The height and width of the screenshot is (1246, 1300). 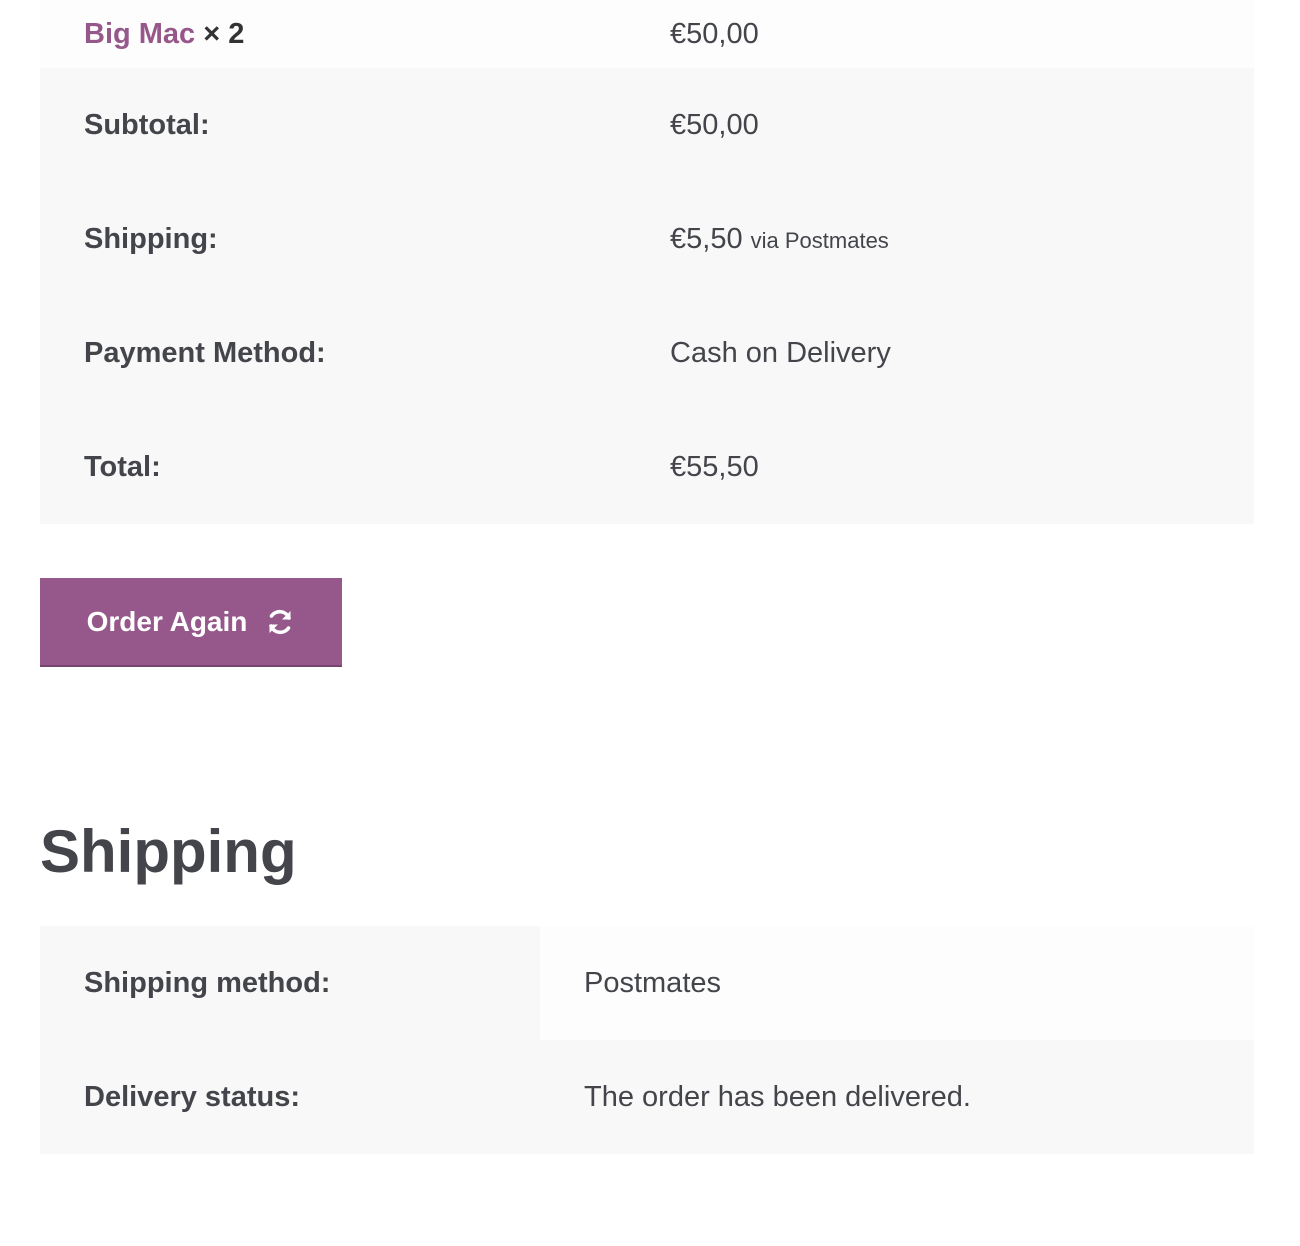 What do you see at coordinates (962, 353) in the screenshot?
I see `payment-method-value: Cash on Delivery` at bounding box center [962, 353].